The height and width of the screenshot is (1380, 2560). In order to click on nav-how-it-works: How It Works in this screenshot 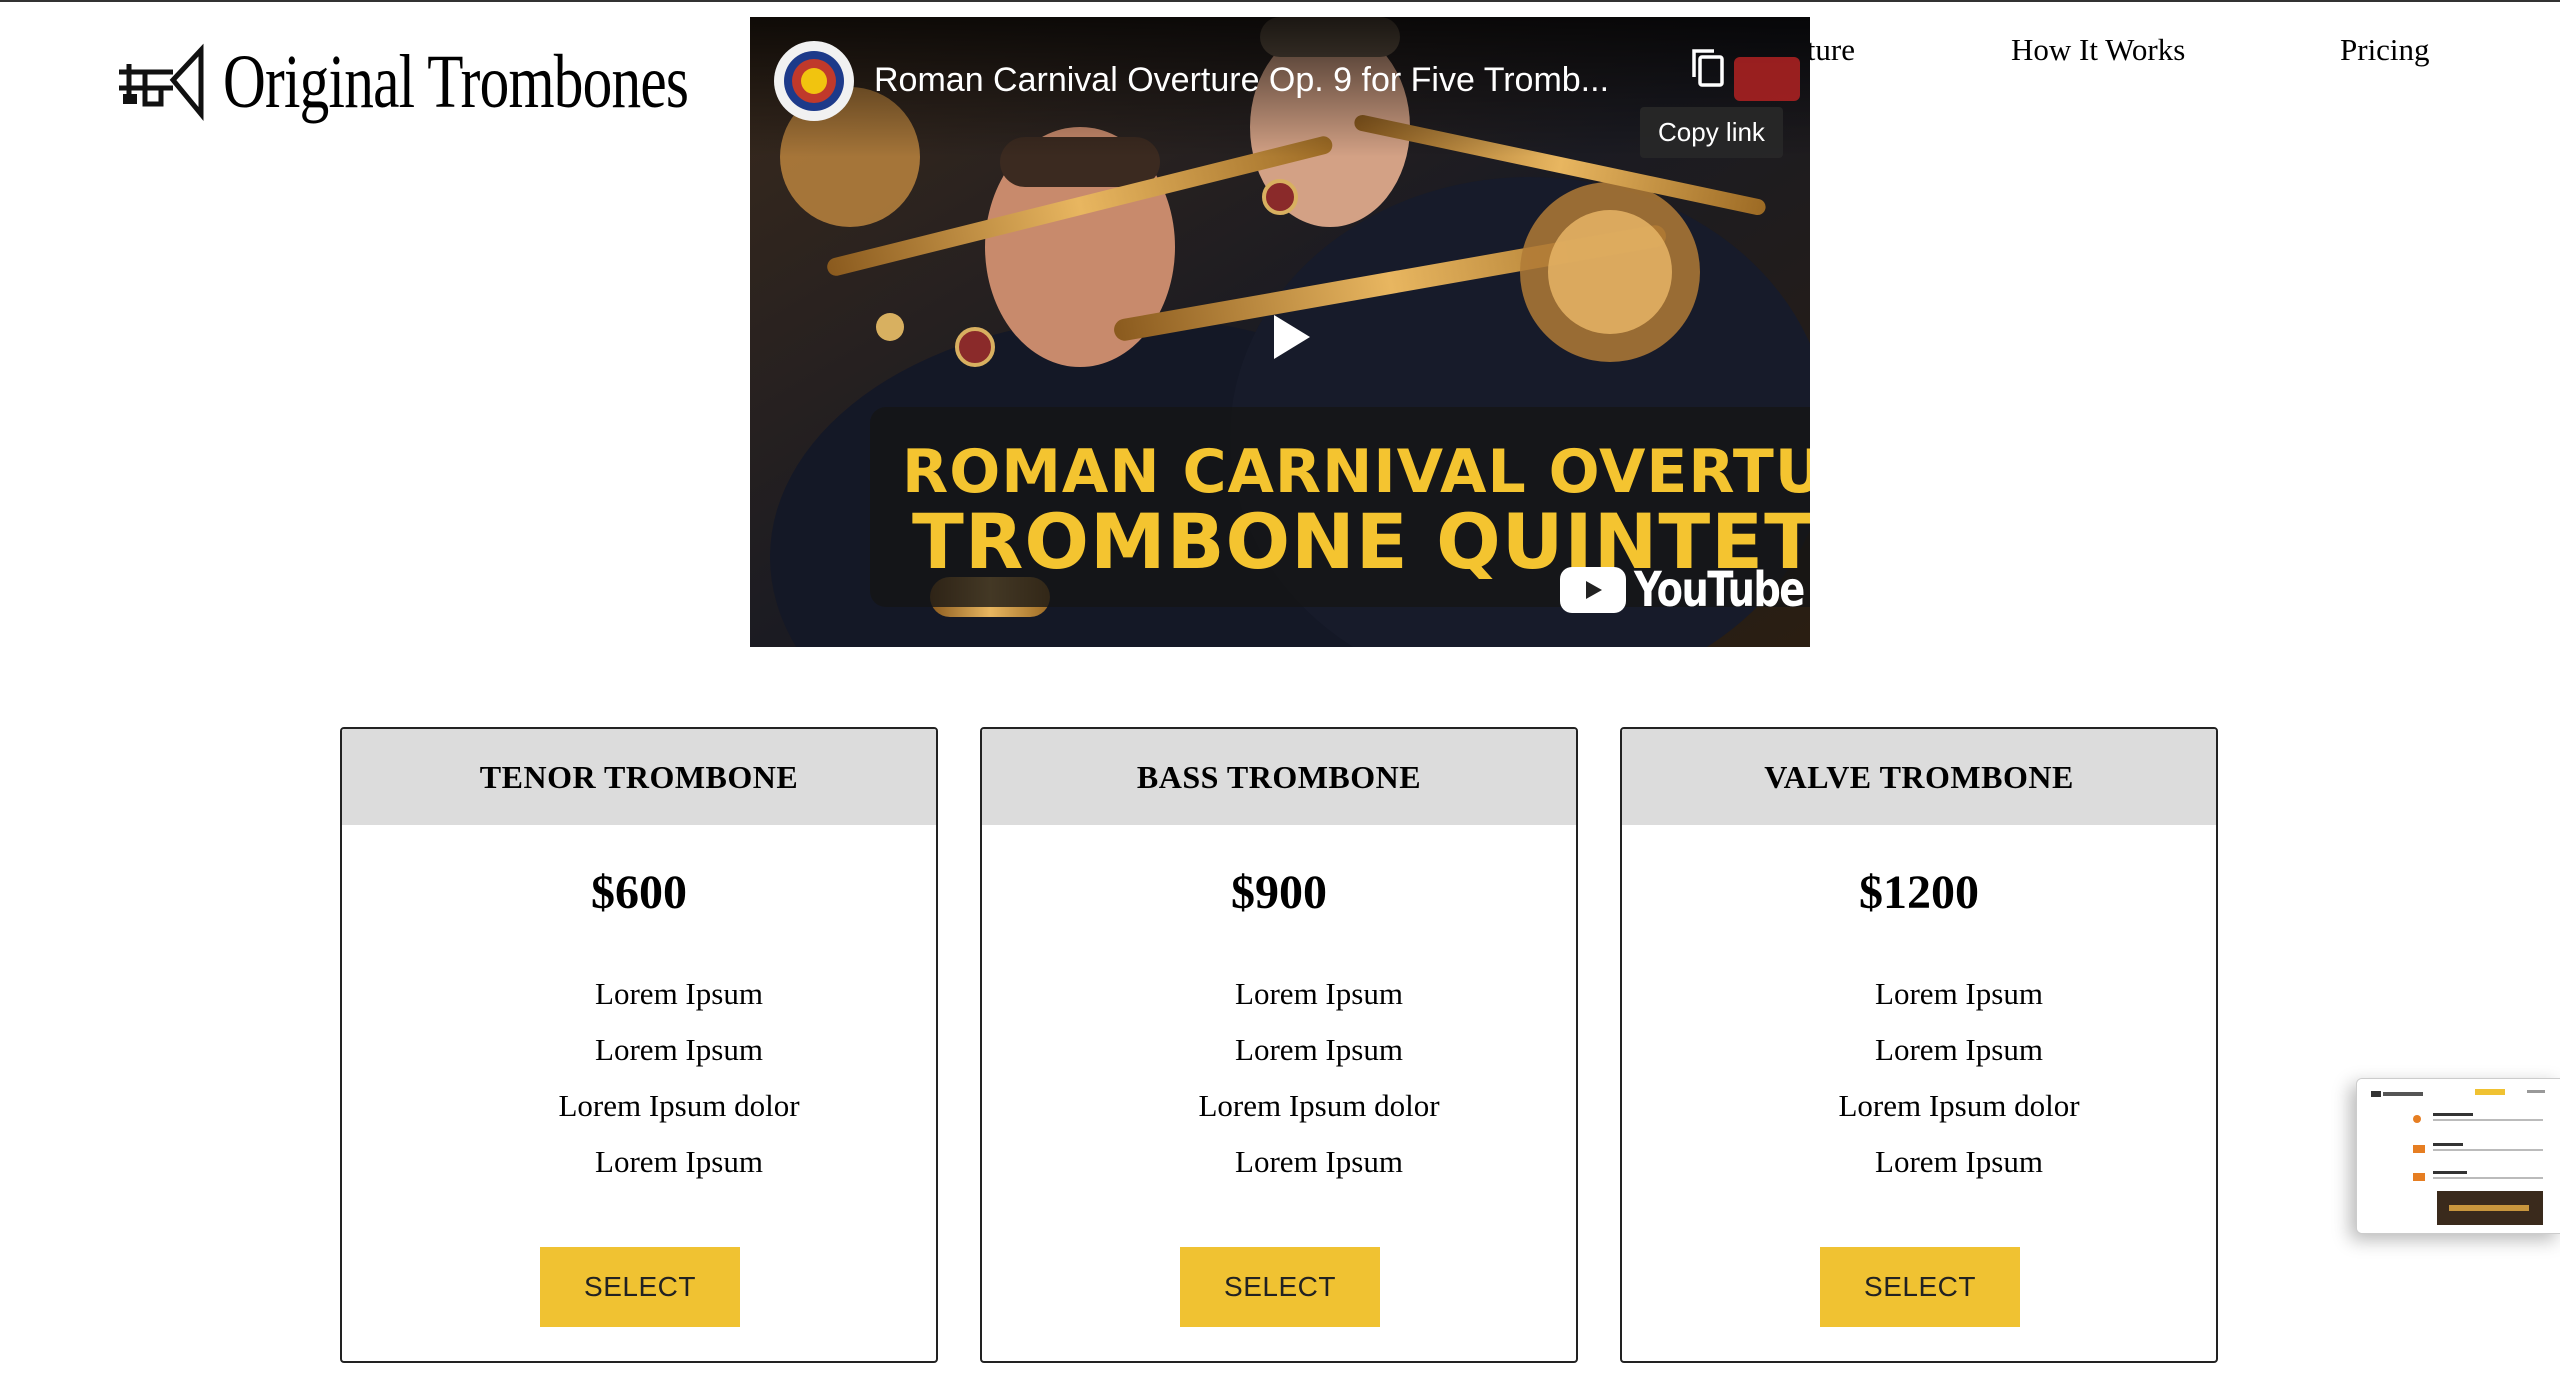, I will do `click(2098, 50)`.